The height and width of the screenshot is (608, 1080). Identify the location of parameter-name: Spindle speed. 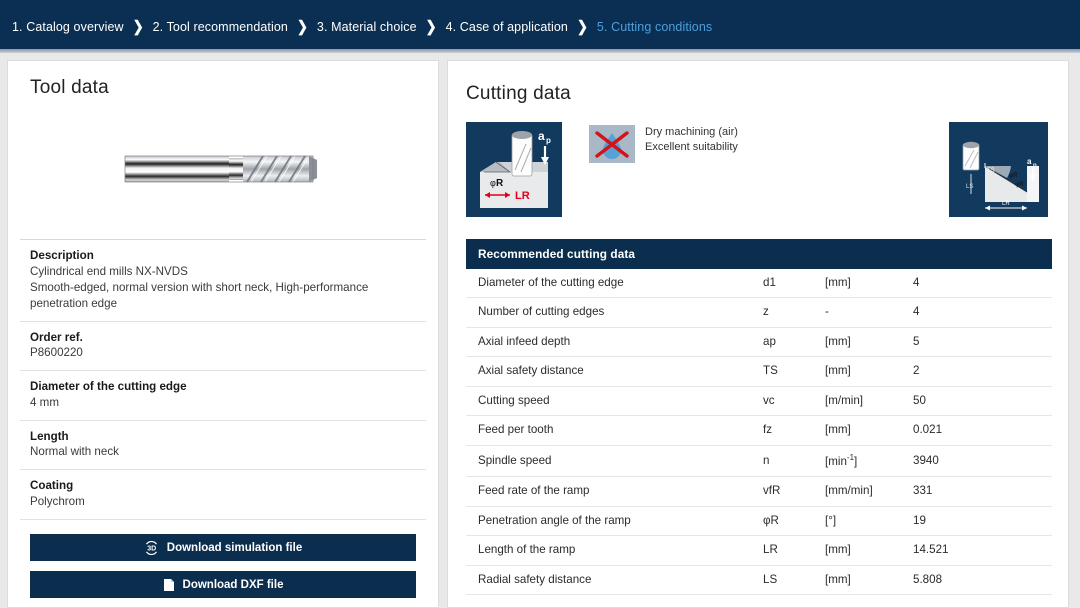
(608, 461).